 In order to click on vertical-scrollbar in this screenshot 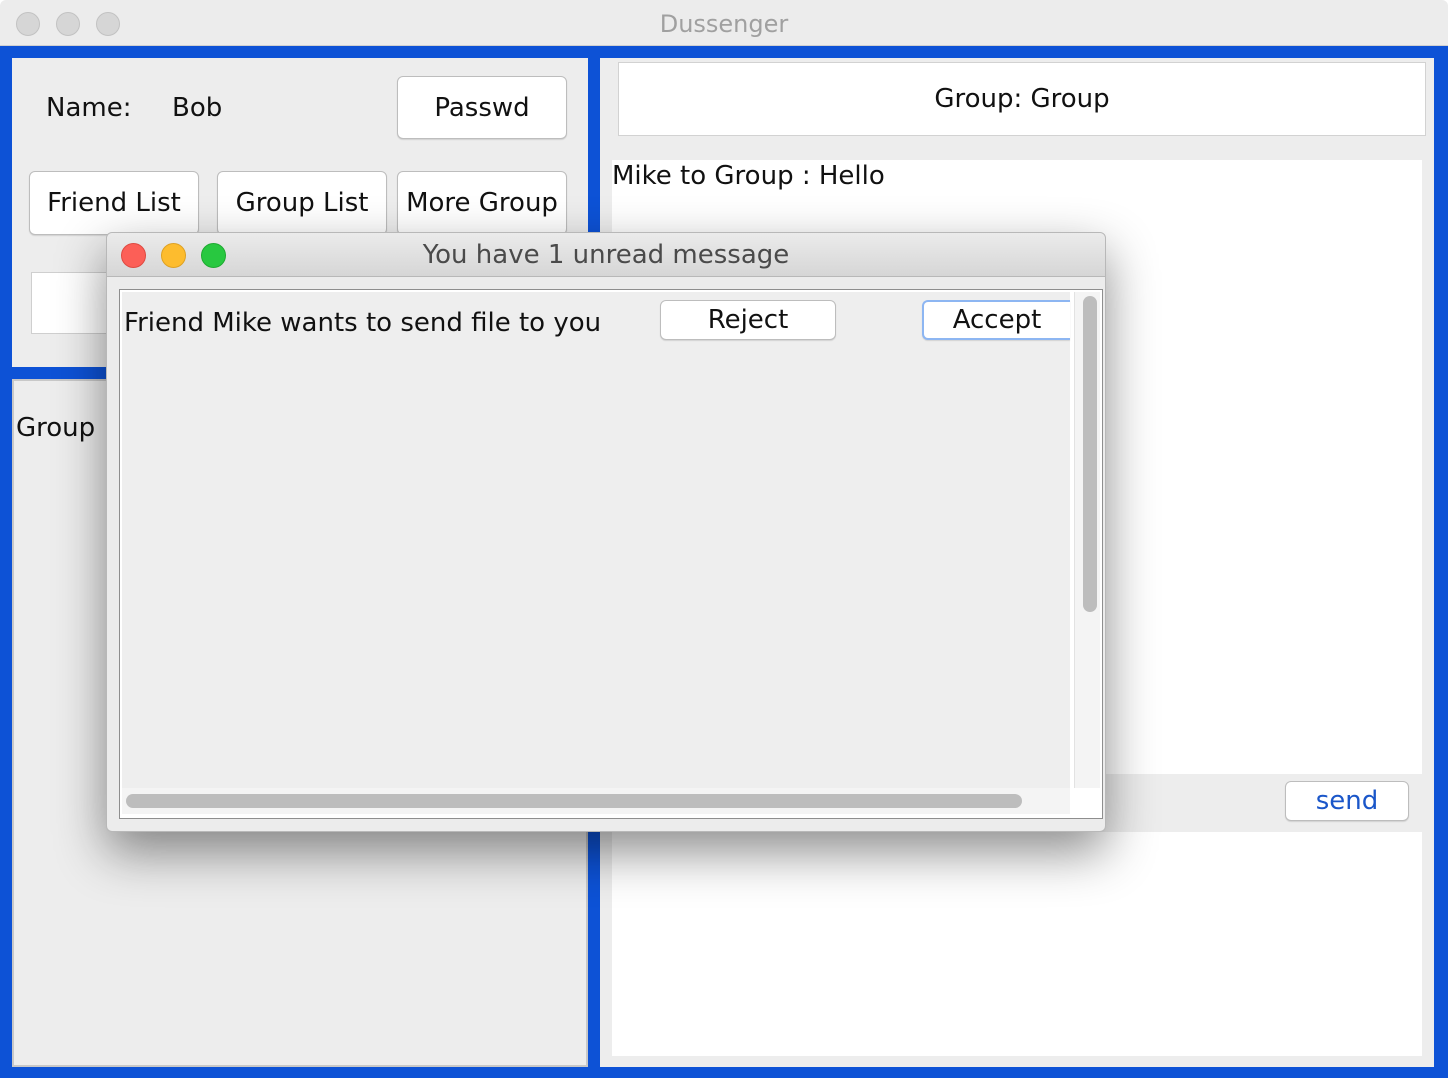, I will do `click(1087, 540)`.